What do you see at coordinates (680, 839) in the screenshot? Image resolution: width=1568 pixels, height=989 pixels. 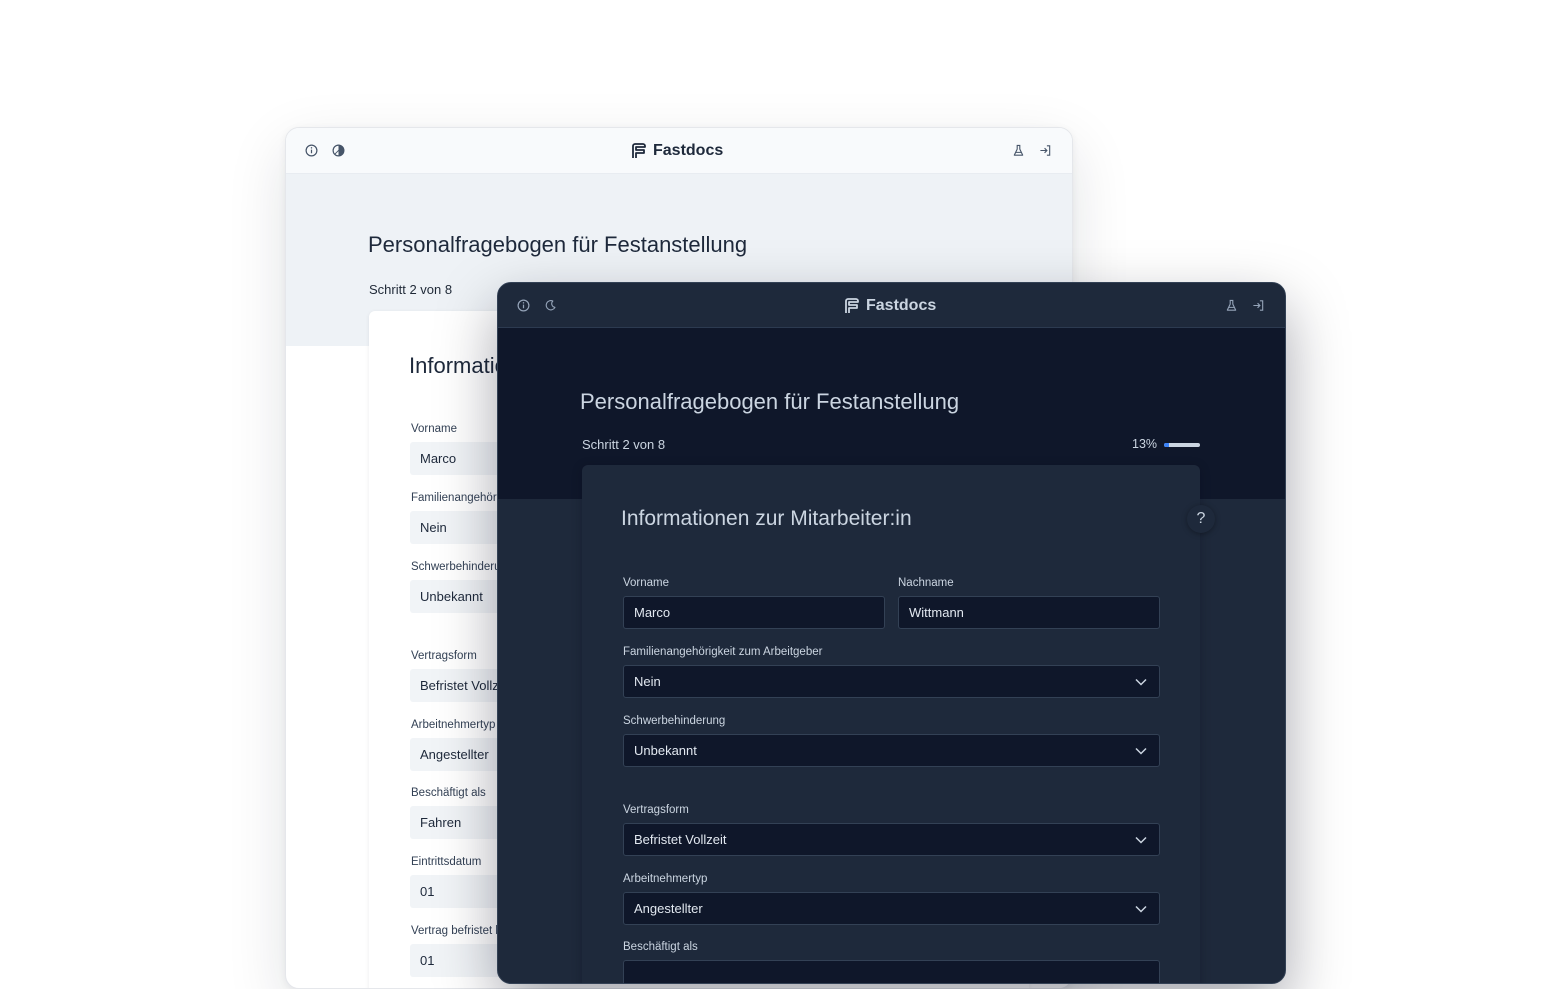 I see `vertrag-value: Befristet Vollzeit` at bounding box center [680, 839].